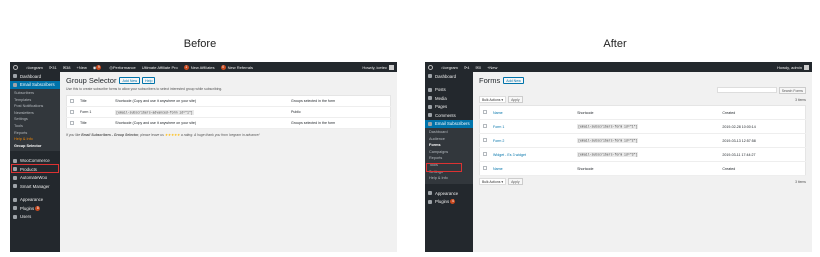 The image size is (820, 257). I want to click on plugins-update-badge: 4, so click(453, 201).